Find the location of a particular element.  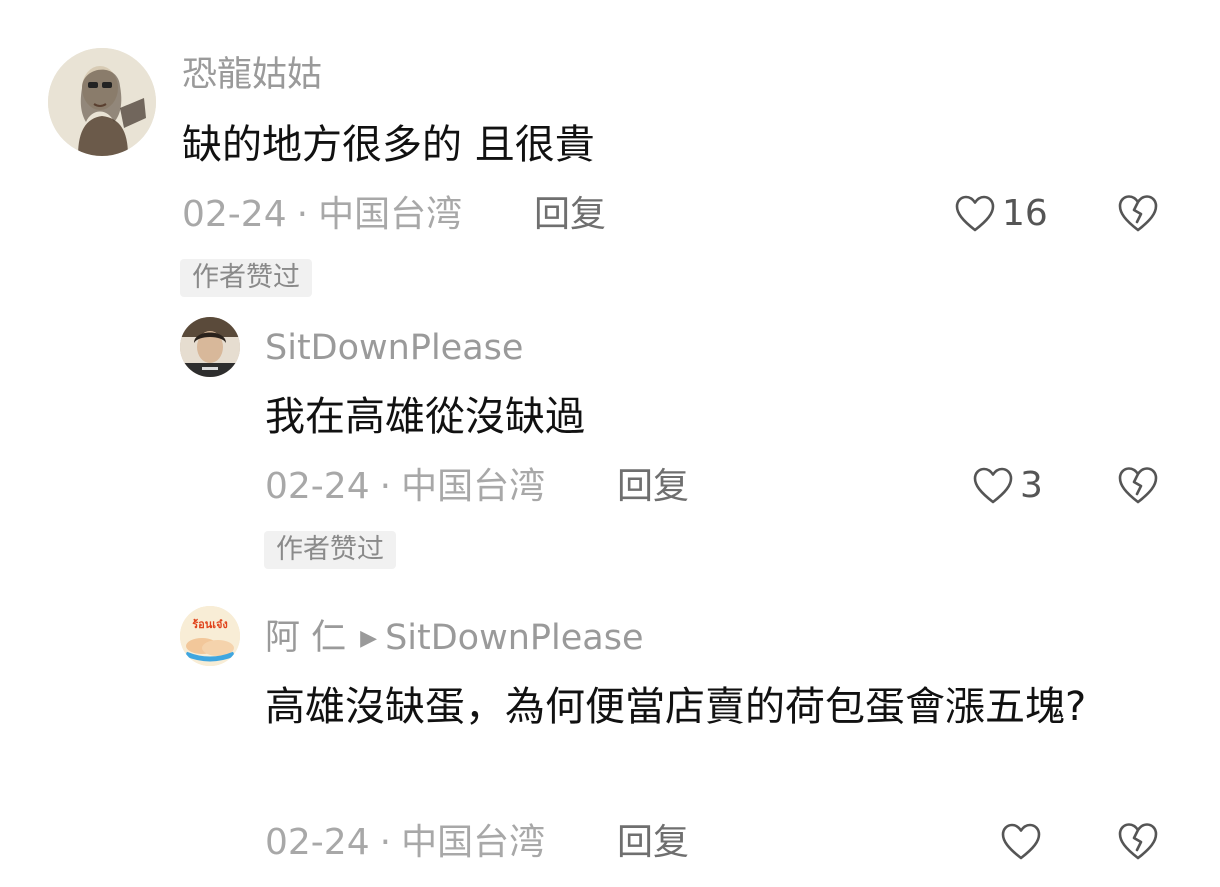

username: SitDownPlease is located at coordinates (394, 348).